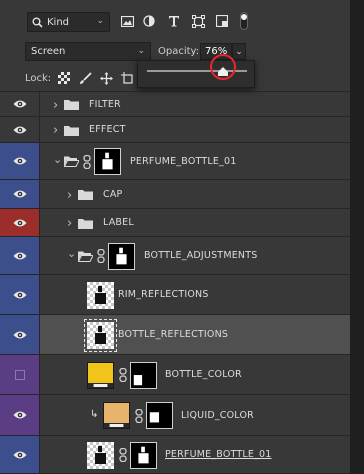 The width and height of the screenshot is (364, 474). I want to click on layer-name: EFFECT, so click(107, 129).